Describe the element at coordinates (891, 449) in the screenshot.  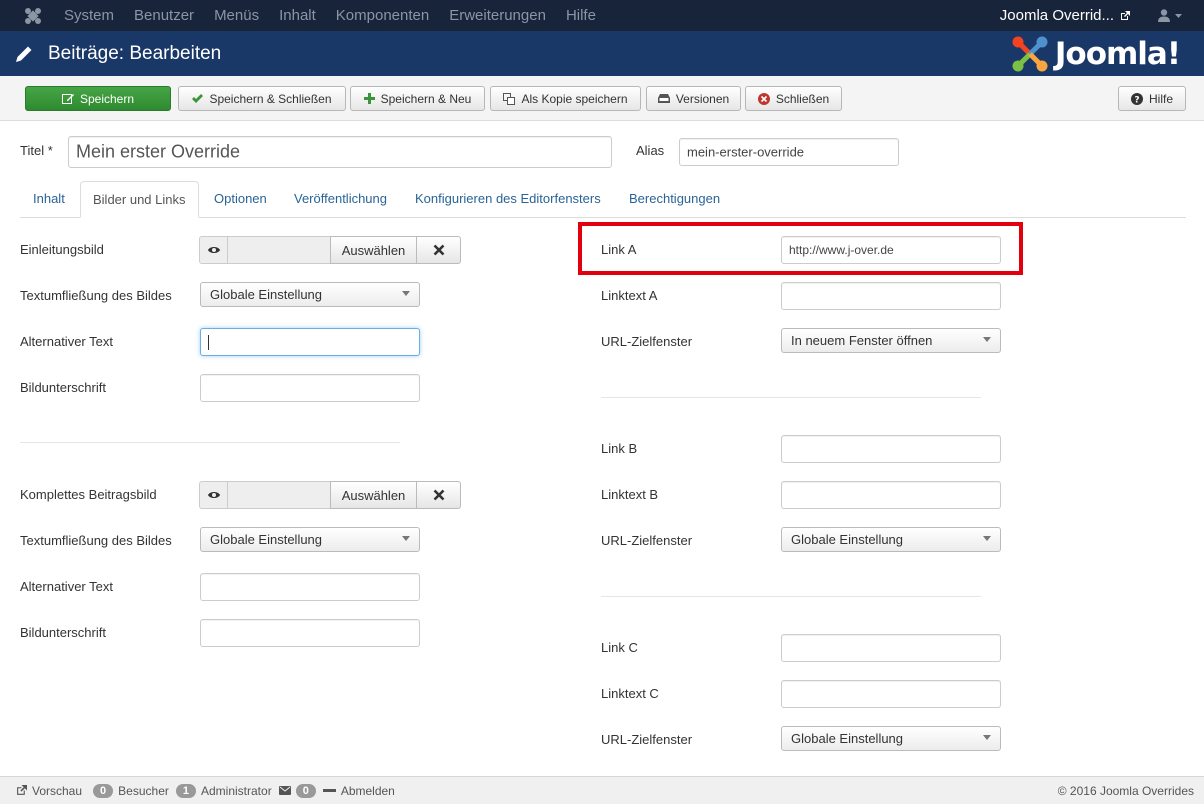
I see `link-b-input` at that location.